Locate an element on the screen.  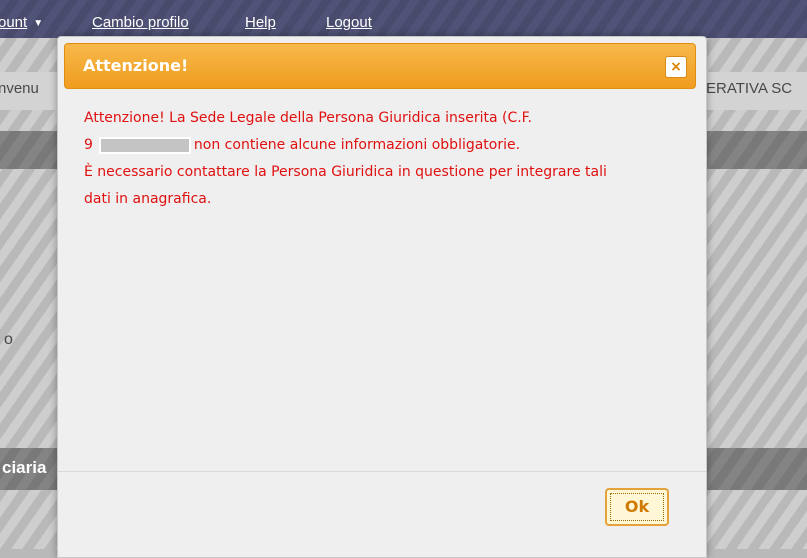
message-line-4: dati in anagrafica. is located at coordinates (148, 199).